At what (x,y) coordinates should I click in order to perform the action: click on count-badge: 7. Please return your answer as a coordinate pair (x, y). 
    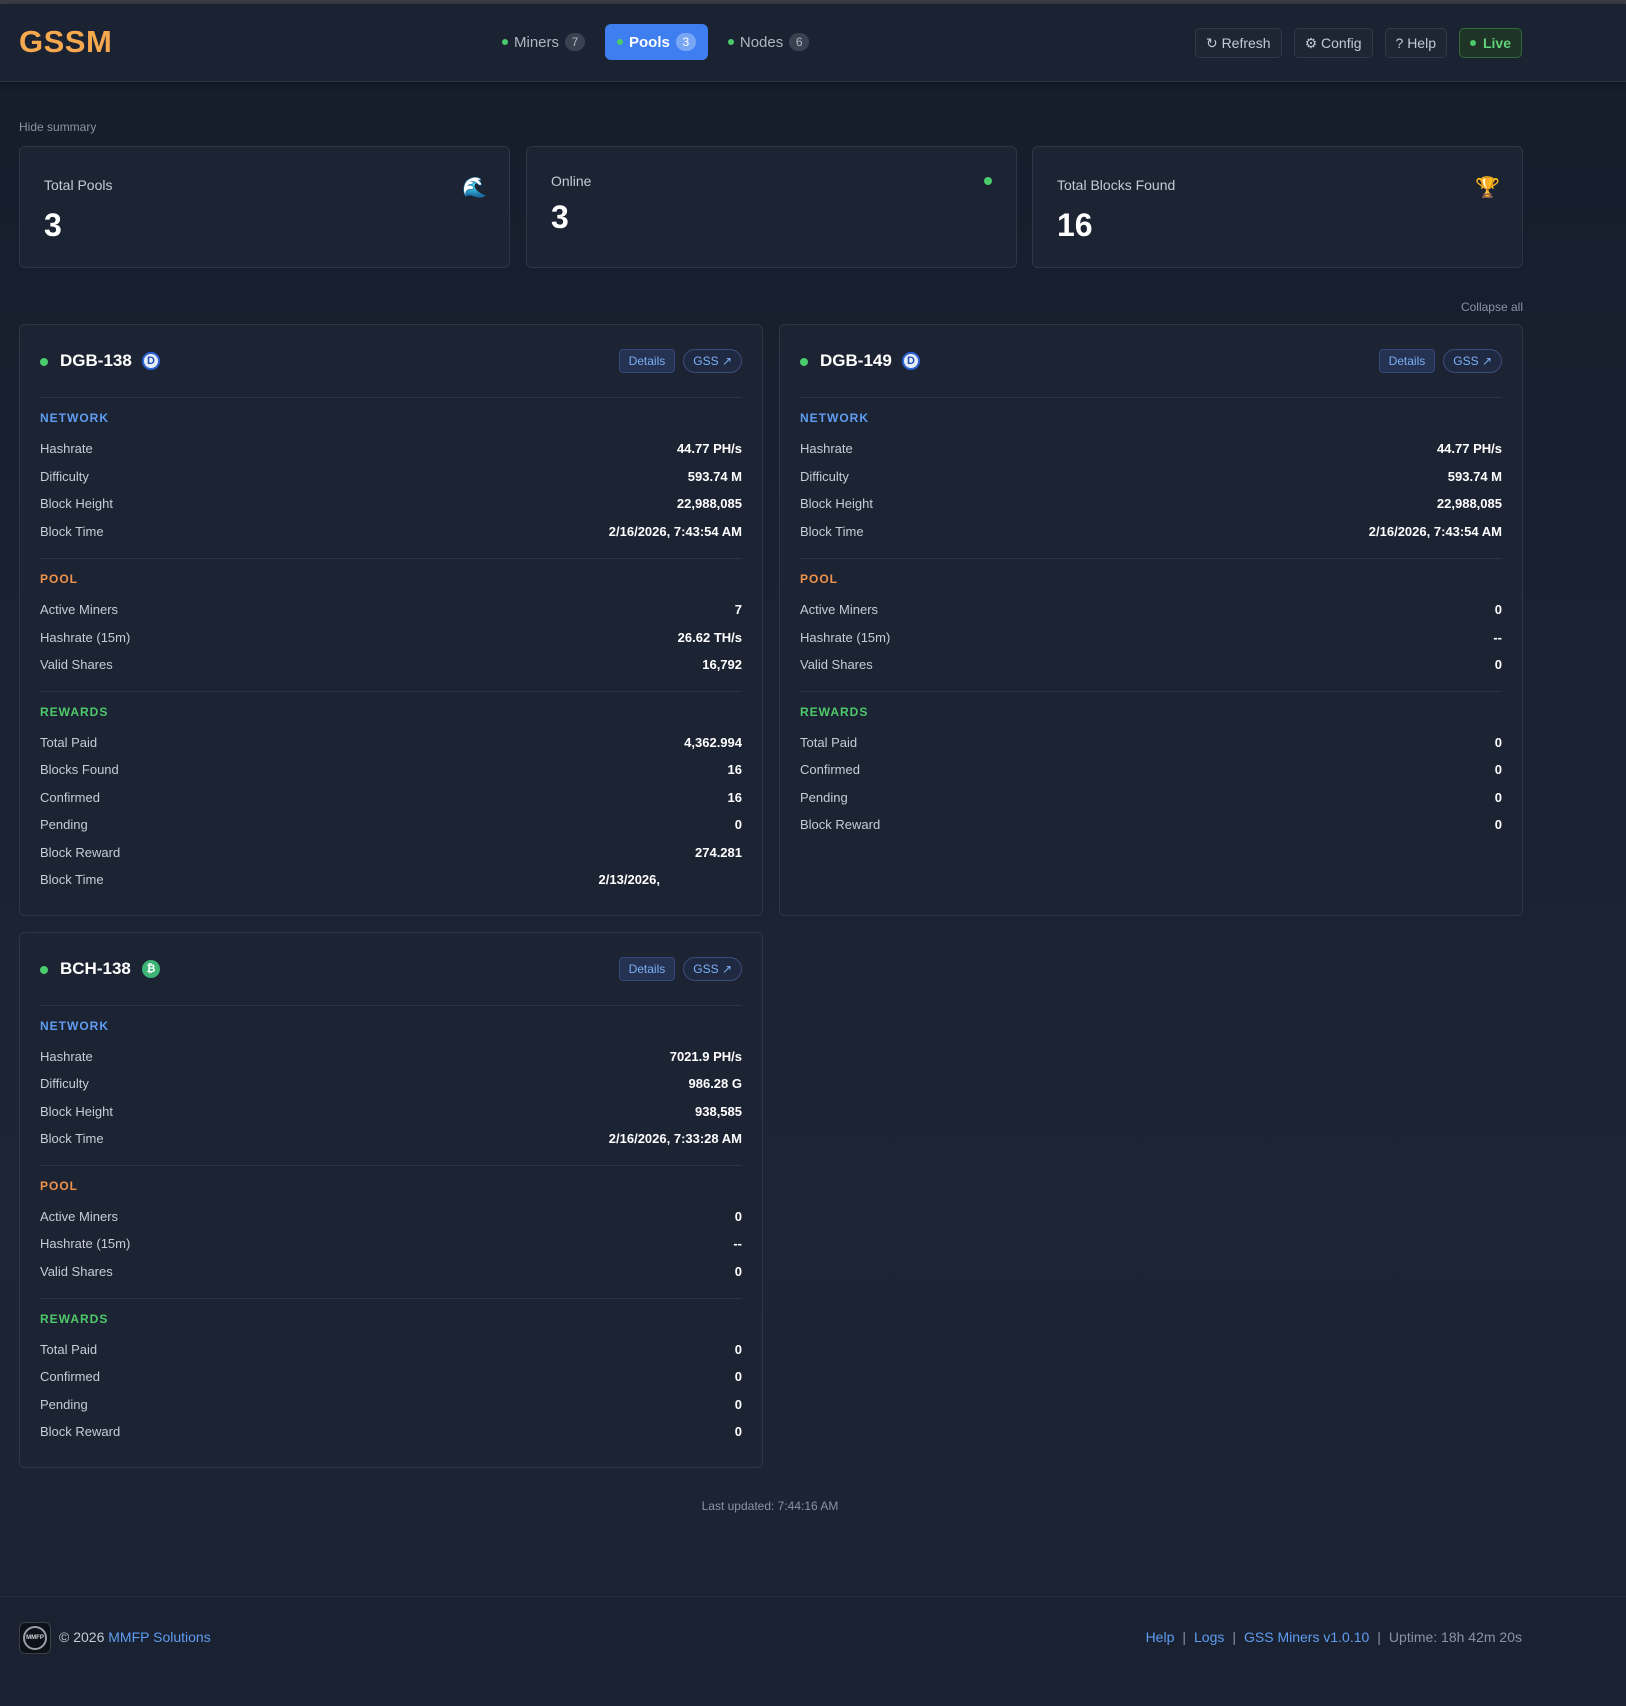
    Looking at the image, I should click on (575, 42).